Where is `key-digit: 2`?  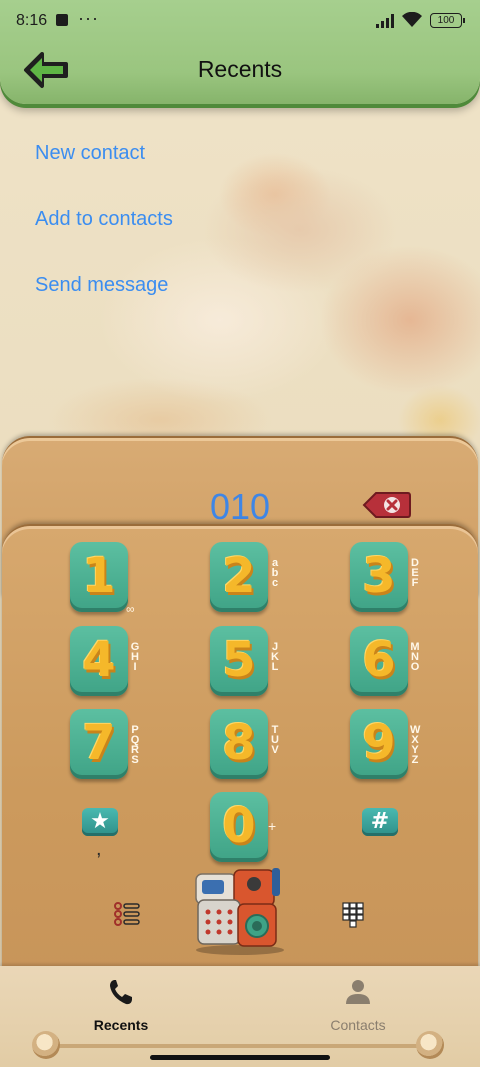
key-digit: 2 is located at coordinates (239, 576).